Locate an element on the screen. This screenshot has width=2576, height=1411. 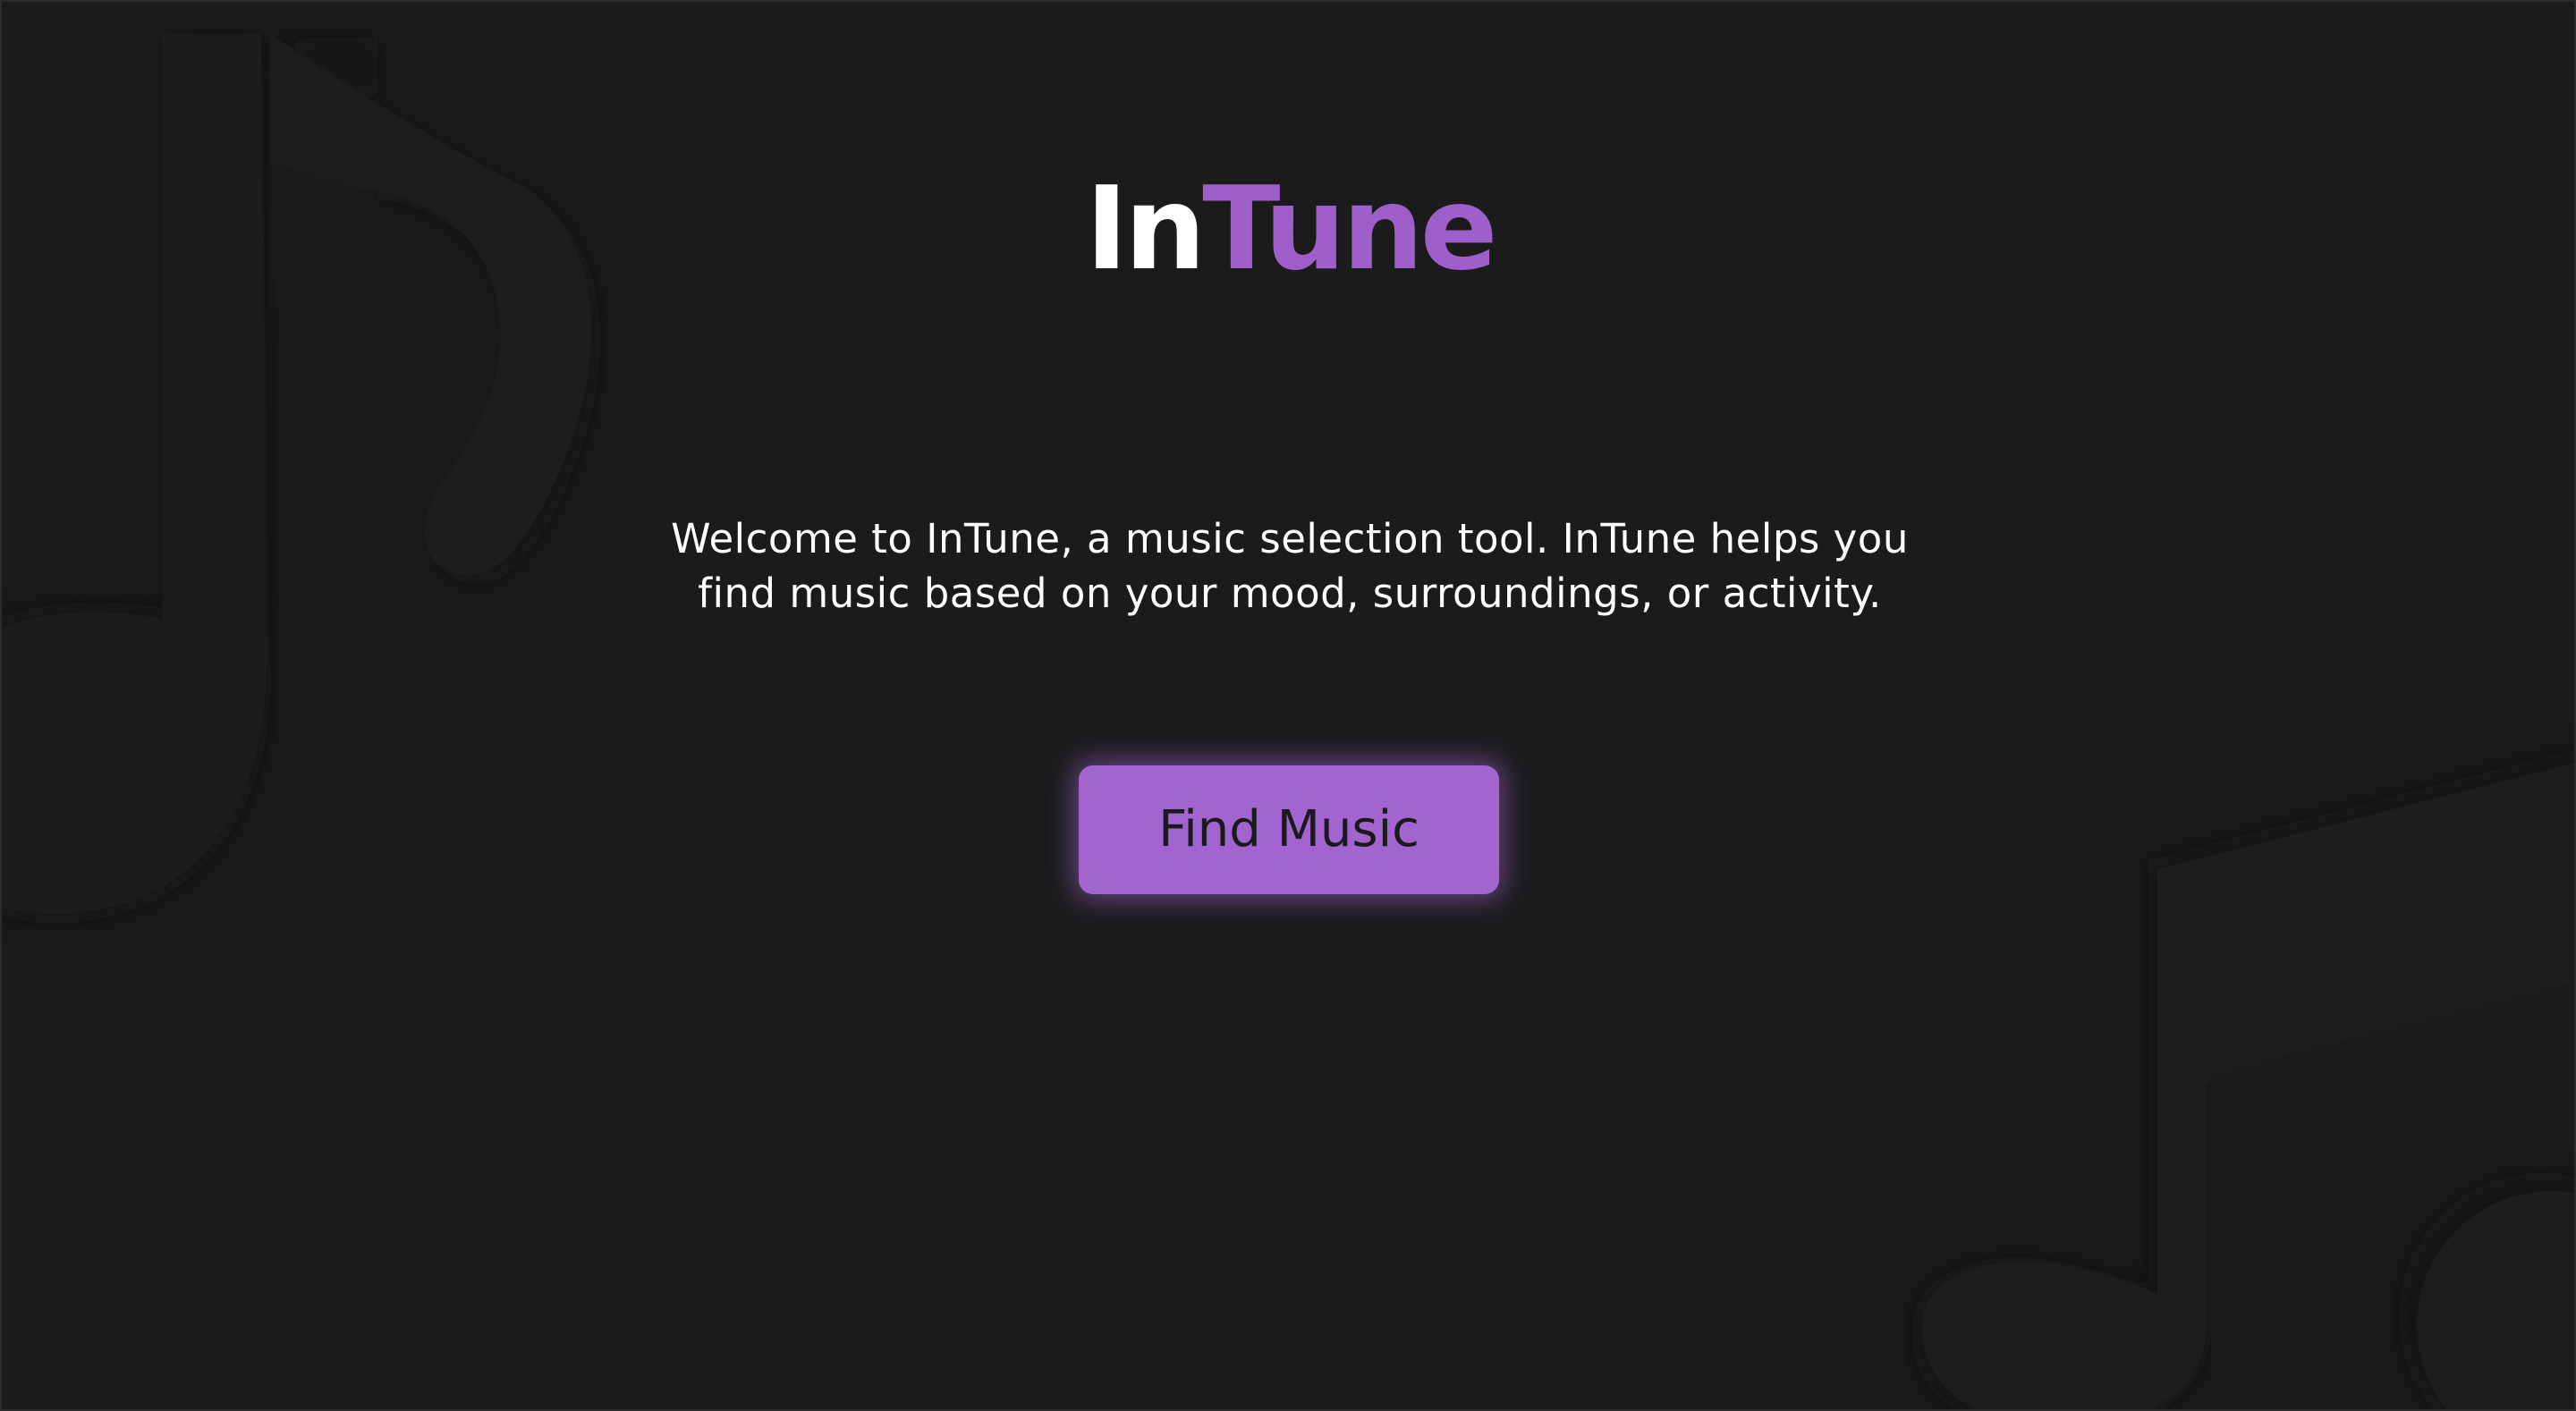
logo-text-in: In is located at coordinates (1145, 230).